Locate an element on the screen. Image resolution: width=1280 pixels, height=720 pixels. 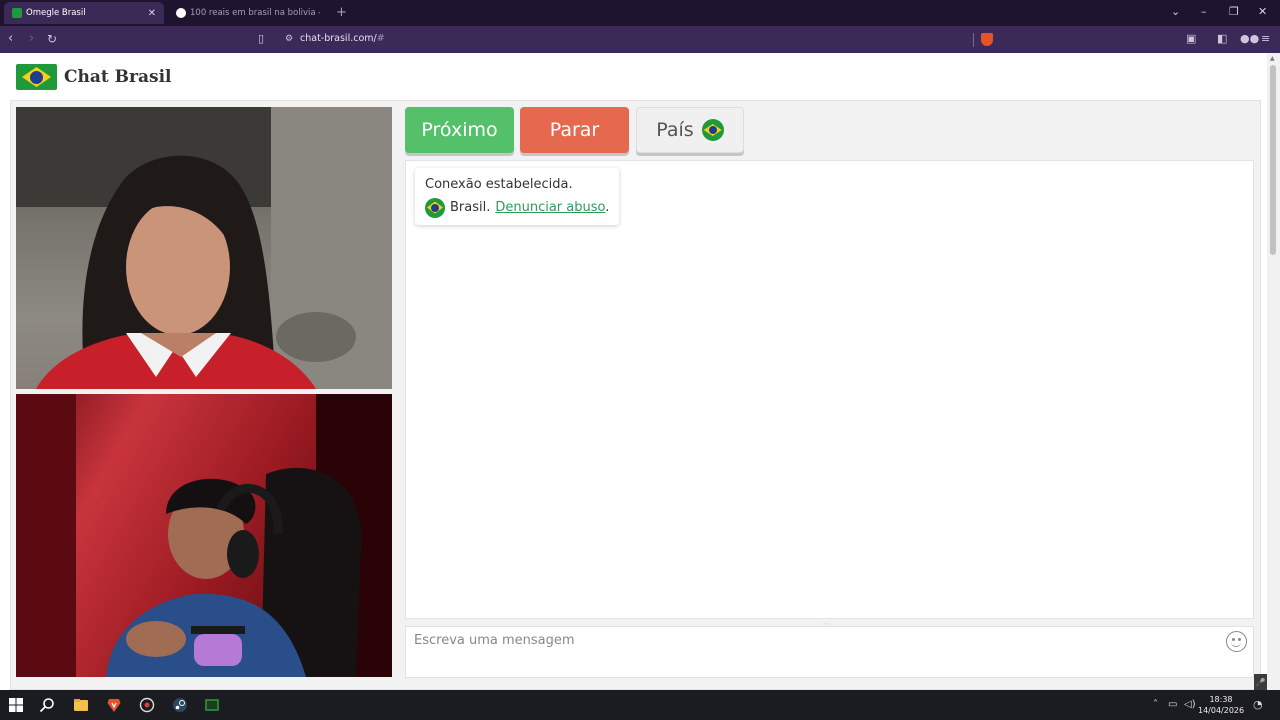
page-scrollbar: ▲ is located at coordinates (1273, 371).